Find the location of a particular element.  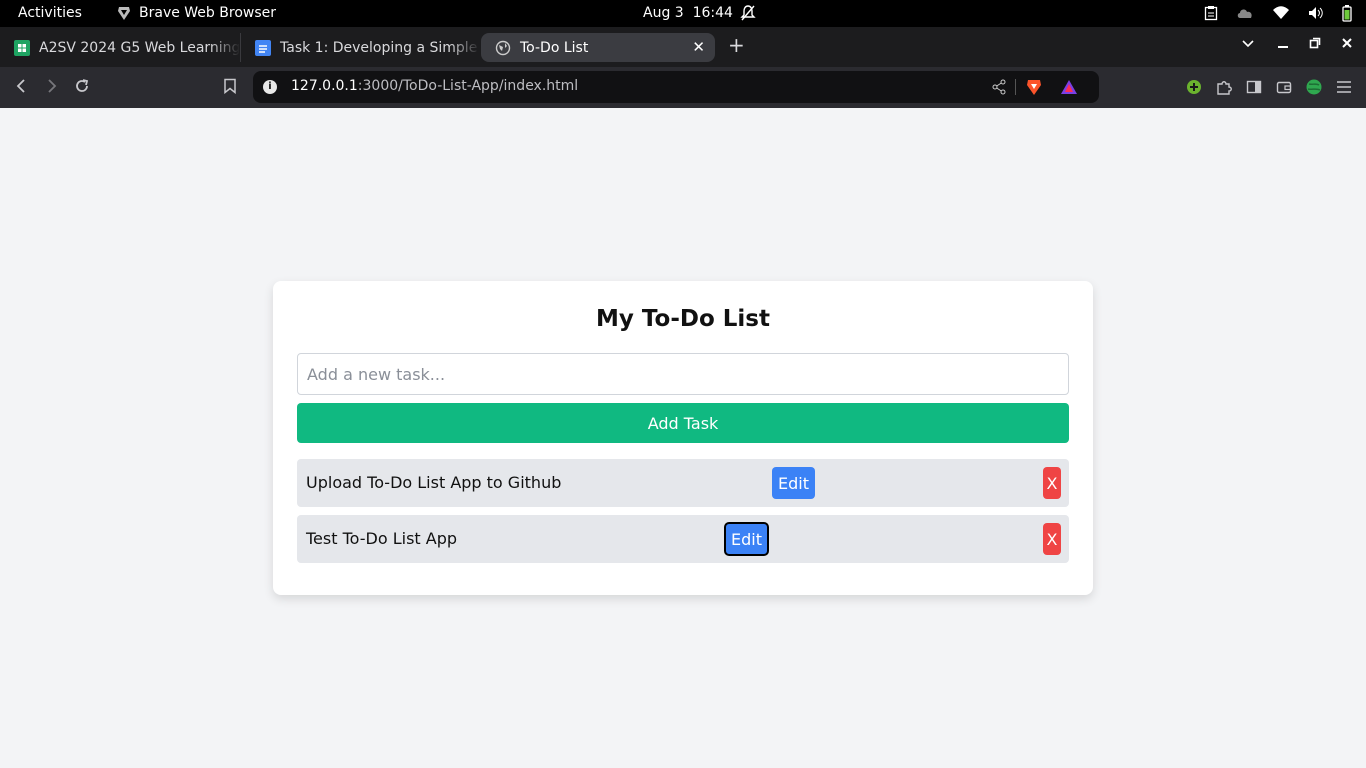

extension-add-icon is located at coordinates (1194, 89).